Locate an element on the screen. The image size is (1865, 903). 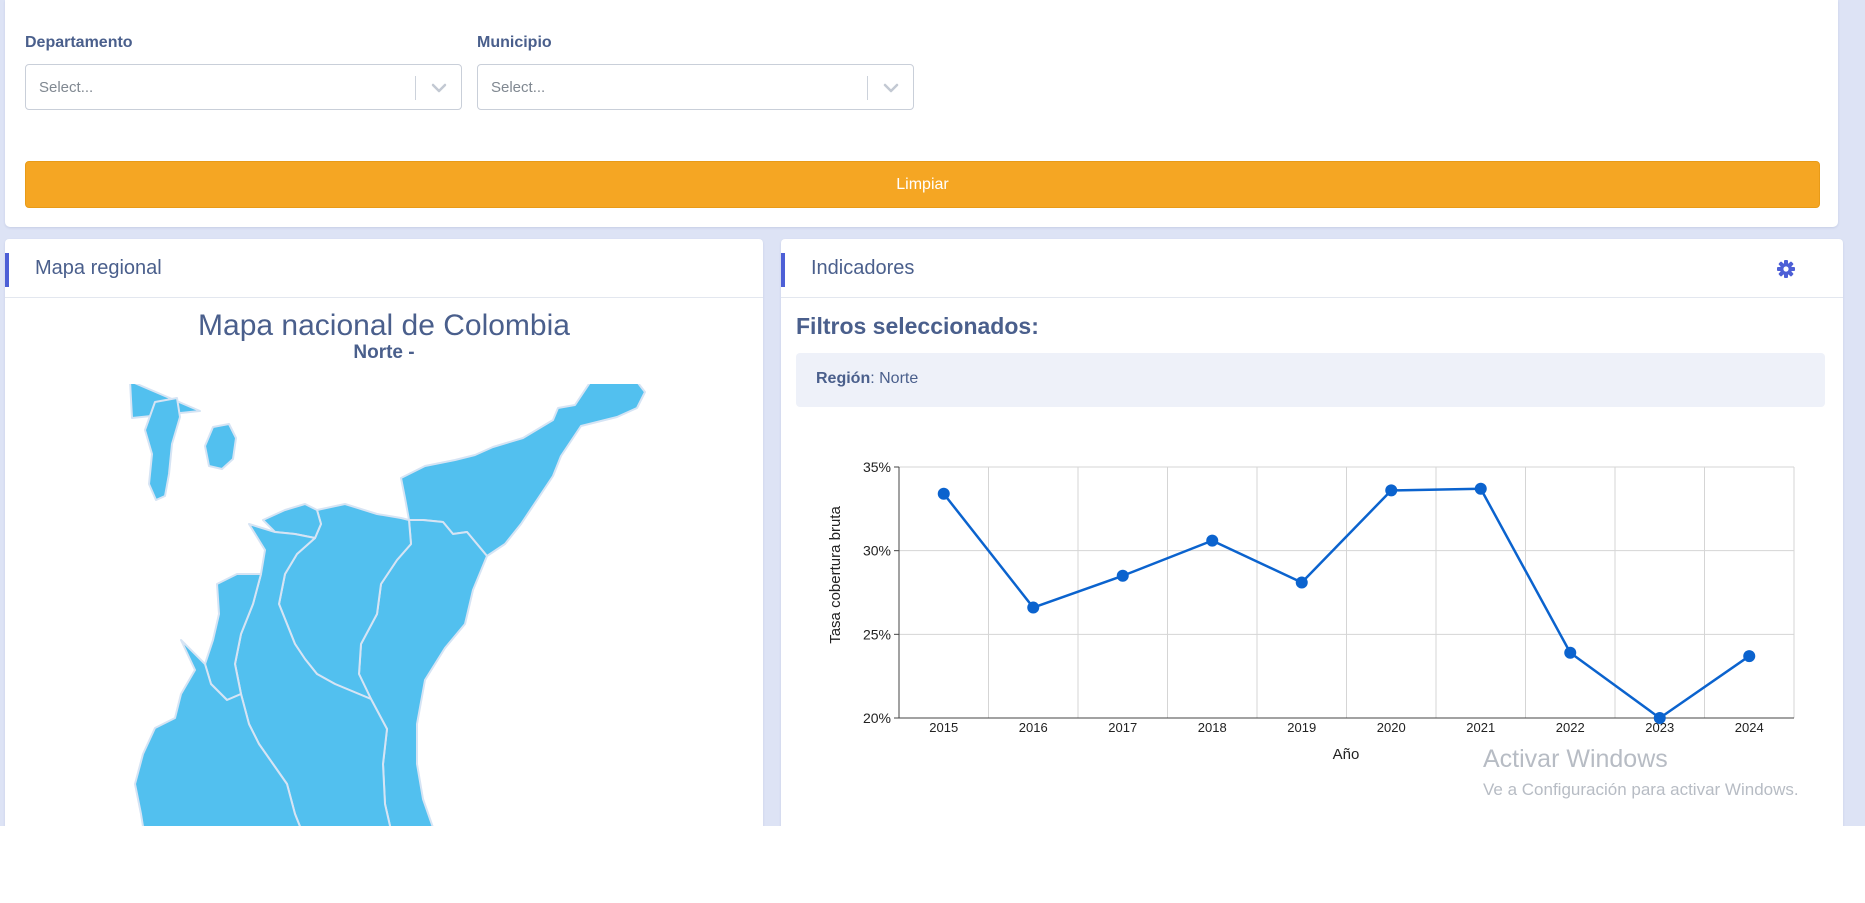
gear-icon is located at coordinates (1786, 269).